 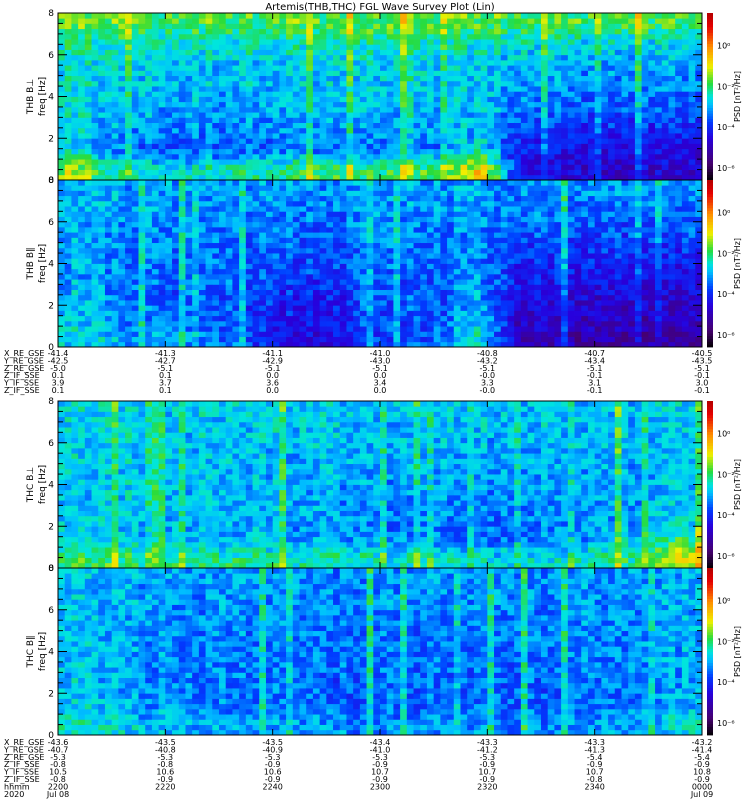 What do you see at coordinates (31, 97) in the screenshot?
I see `panel-label: THB B⊥` at bounding box center [31, 97].